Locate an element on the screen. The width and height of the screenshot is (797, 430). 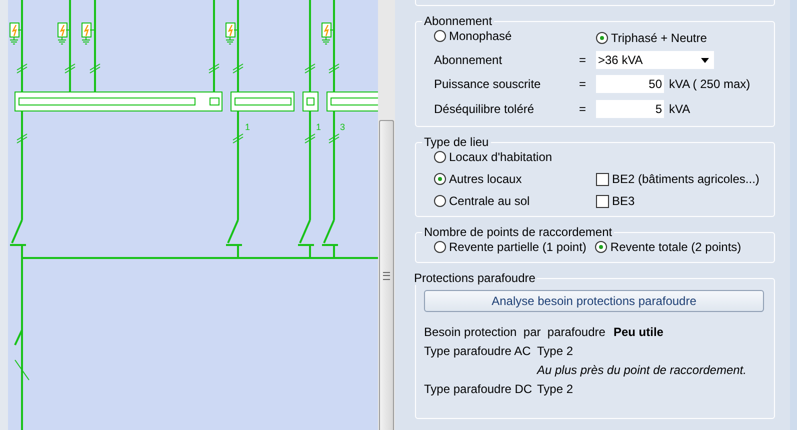
group-title: Abonnement is located at coordinates (458, 21).